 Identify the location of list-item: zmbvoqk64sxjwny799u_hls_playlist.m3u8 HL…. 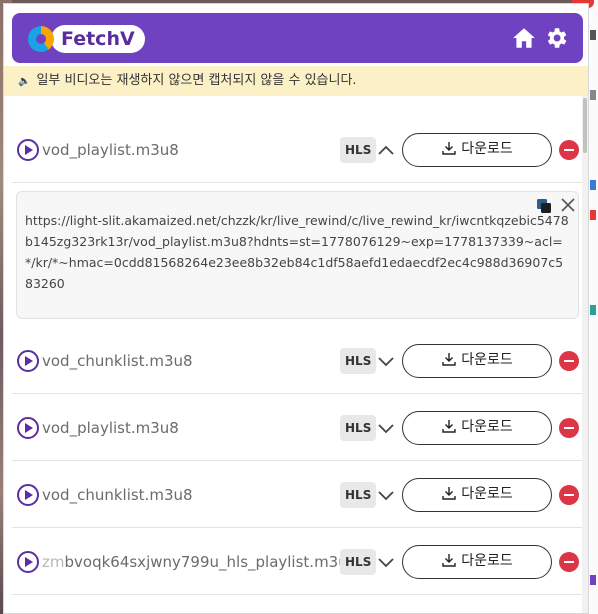
(297, 562).